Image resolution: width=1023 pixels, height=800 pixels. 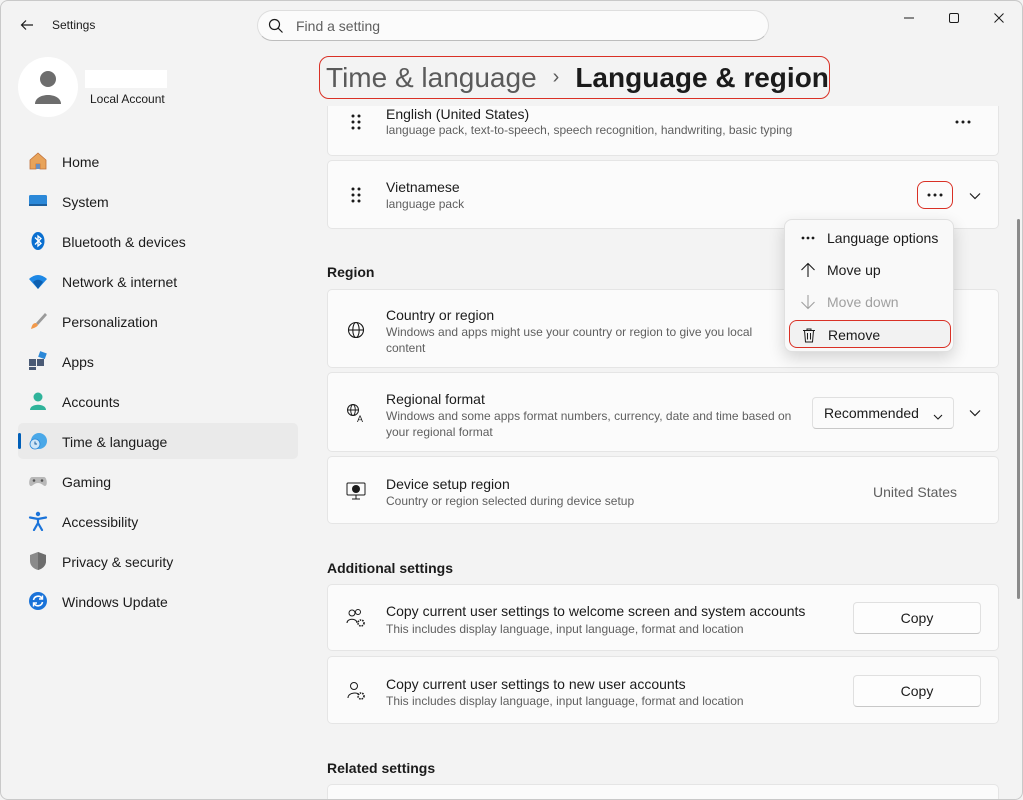 I want to click on sidebar-item-system: System, so click(x=158, y=201).